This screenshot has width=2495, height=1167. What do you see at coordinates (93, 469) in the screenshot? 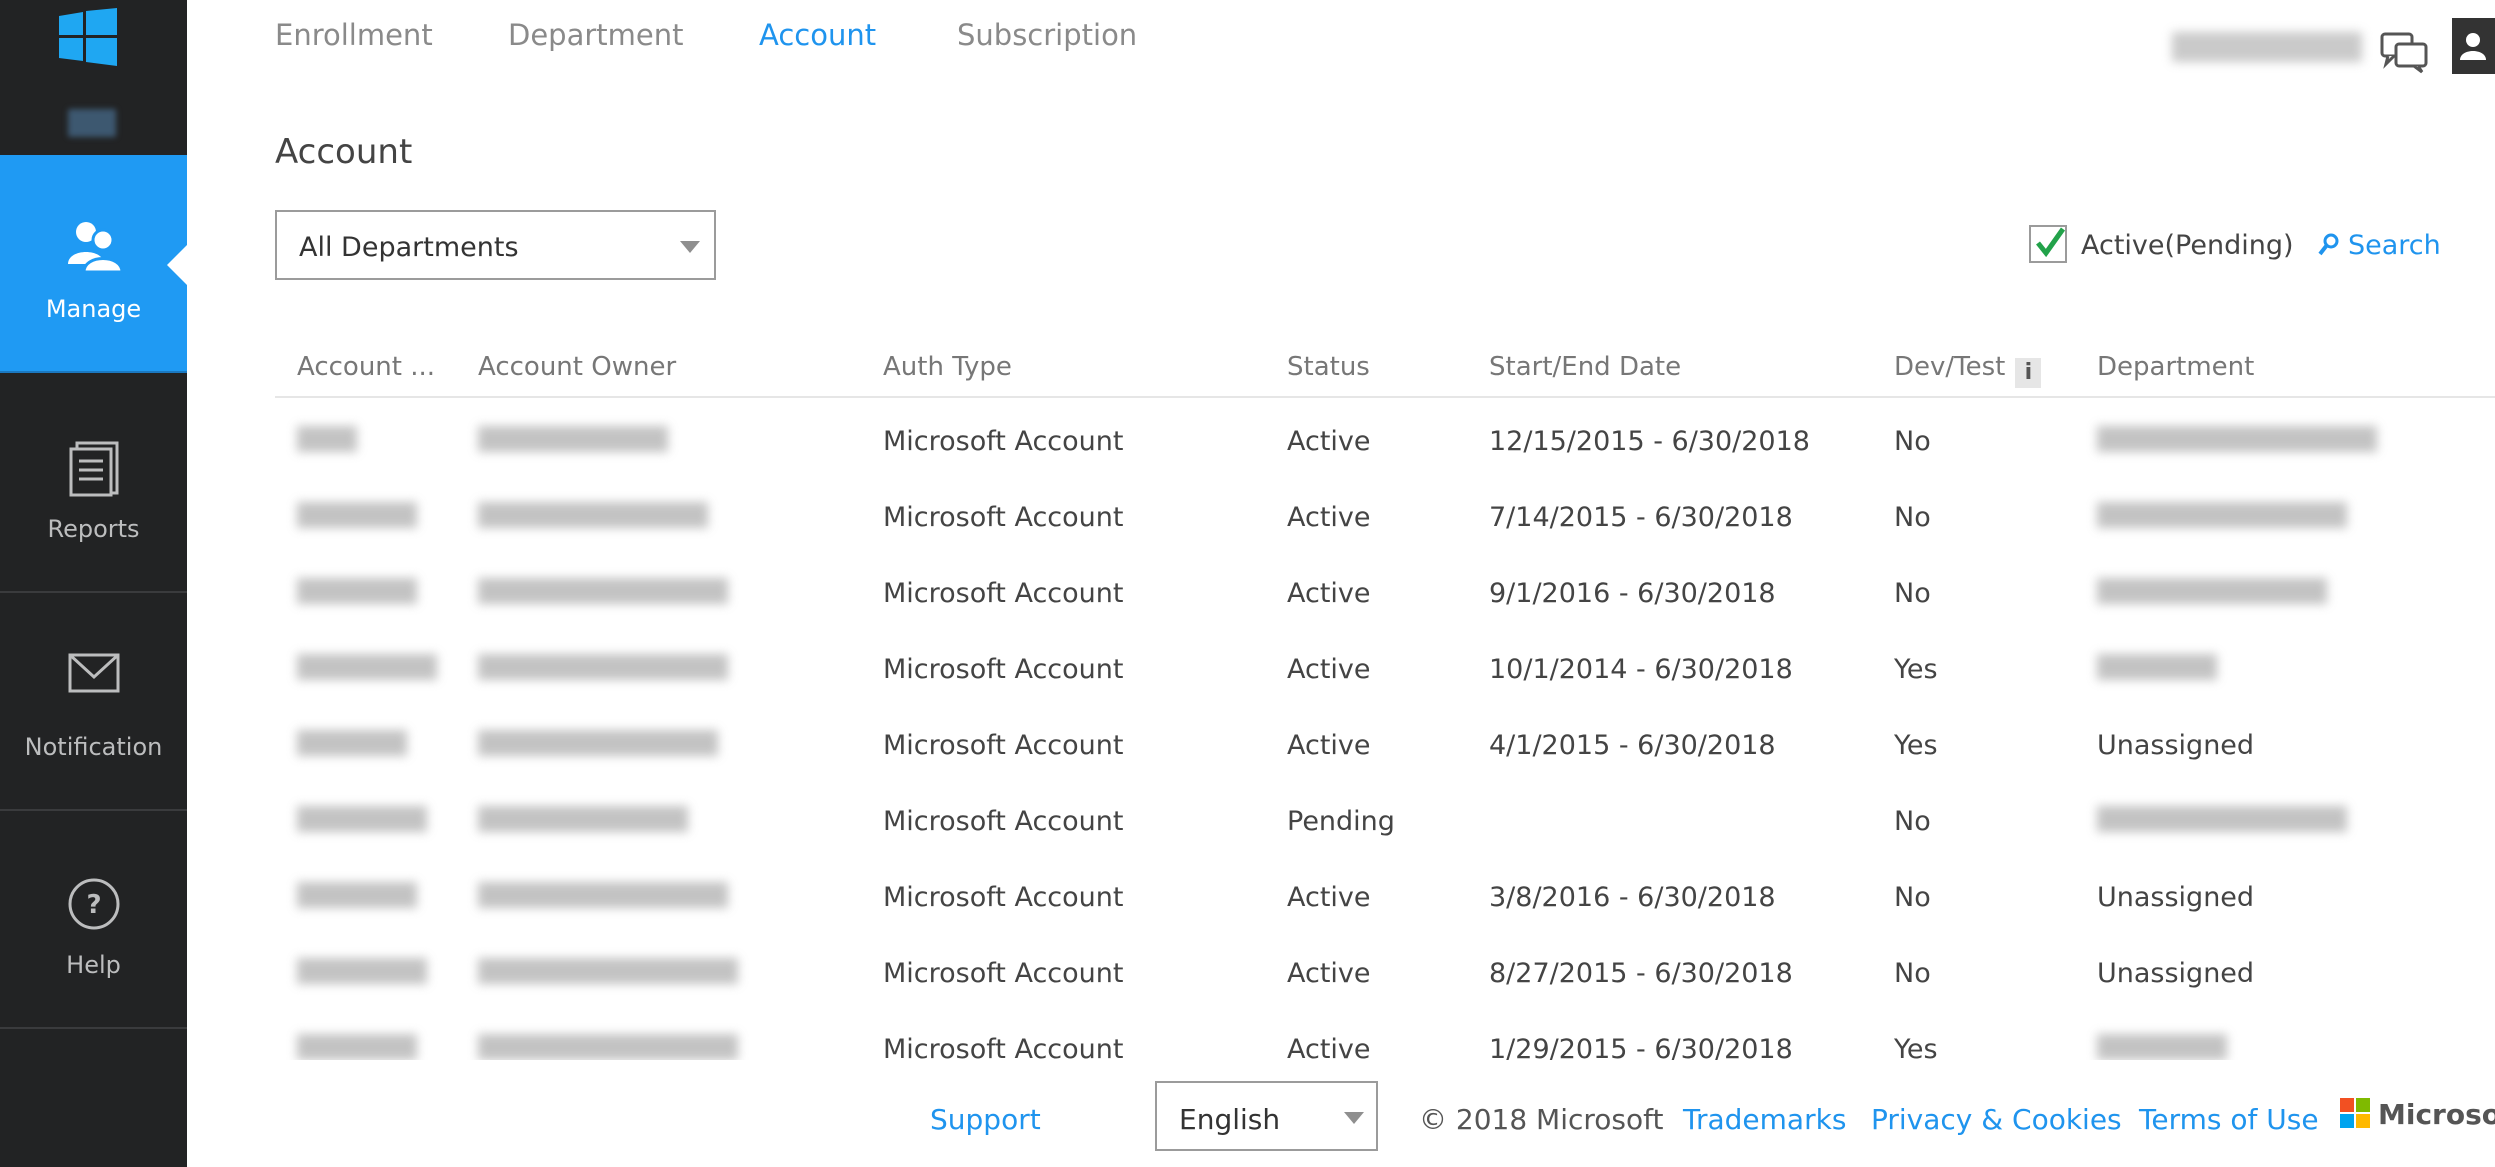
I see `document-icon` at bounding box center [93, 469].